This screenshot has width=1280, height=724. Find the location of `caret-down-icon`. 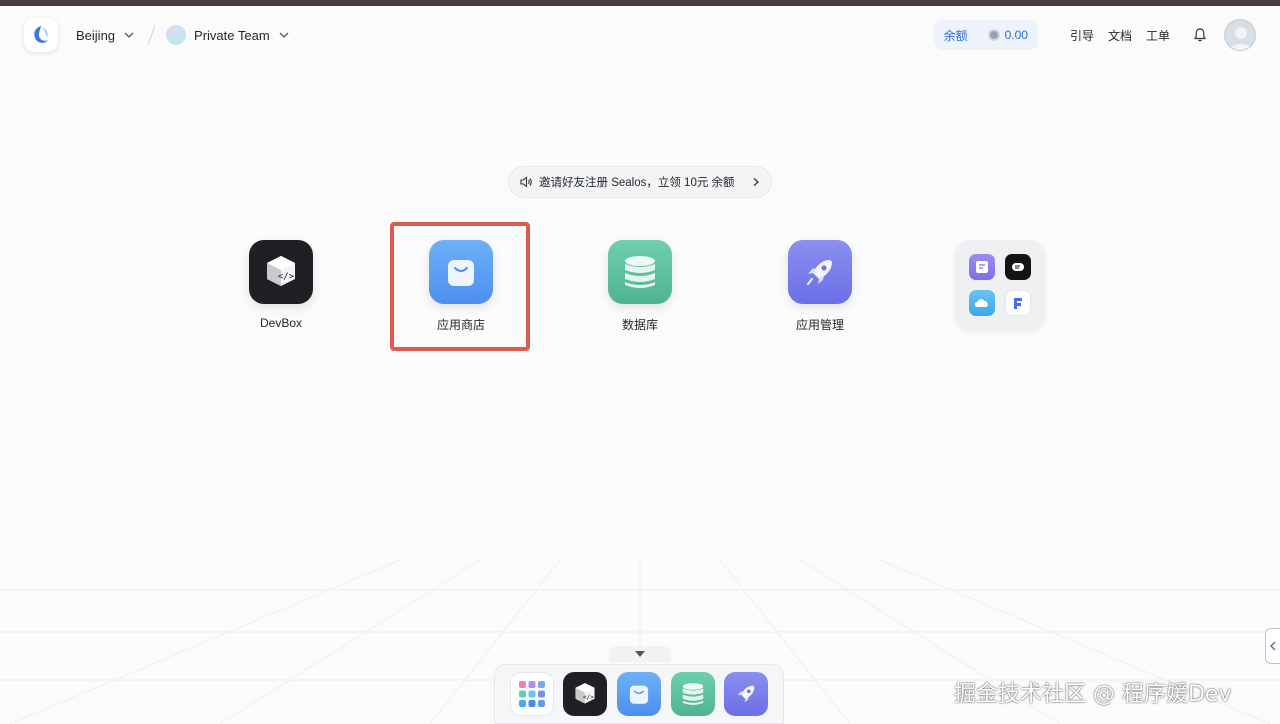

caret-down-icon is located at coordinates (640, 654).